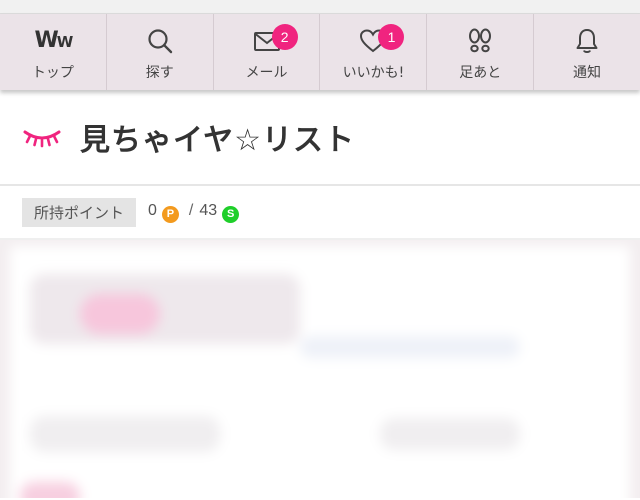  What do you see at coordinates (217, 140) in the screenshot?
I see `page-title: 見ちゃイヤ☆リスト` at bounding box center [217, 140].